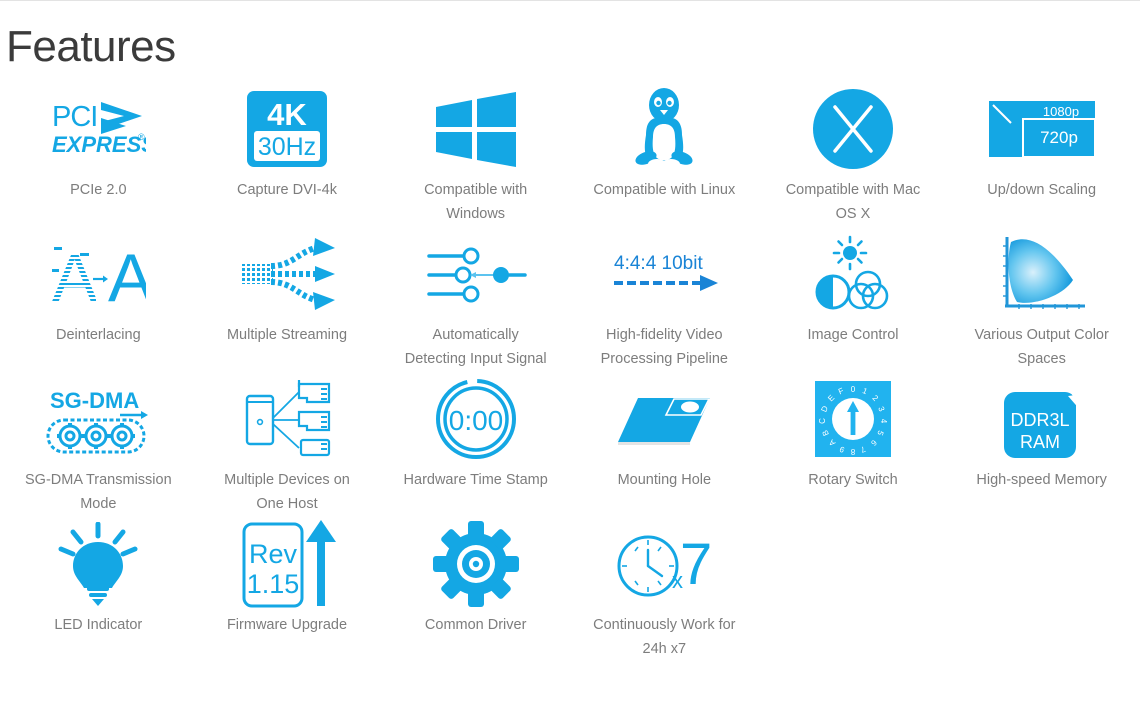 This screenshot has width=1140, height=717. I want to click on pci-express-logo-icon: PCI EXPRESS ®, so click(98, 129).